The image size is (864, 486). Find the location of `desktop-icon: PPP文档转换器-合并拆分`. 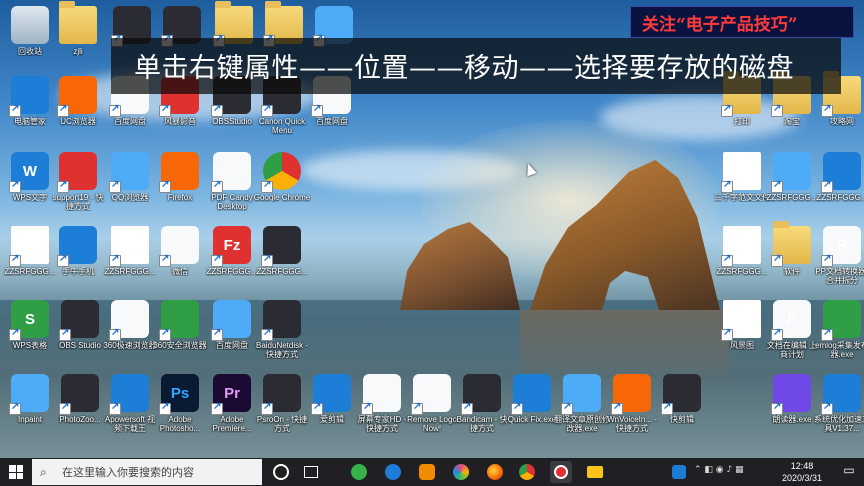

desktop-icon: PPP文档转换器-合并拆分 is located at coordinates (839, 257).